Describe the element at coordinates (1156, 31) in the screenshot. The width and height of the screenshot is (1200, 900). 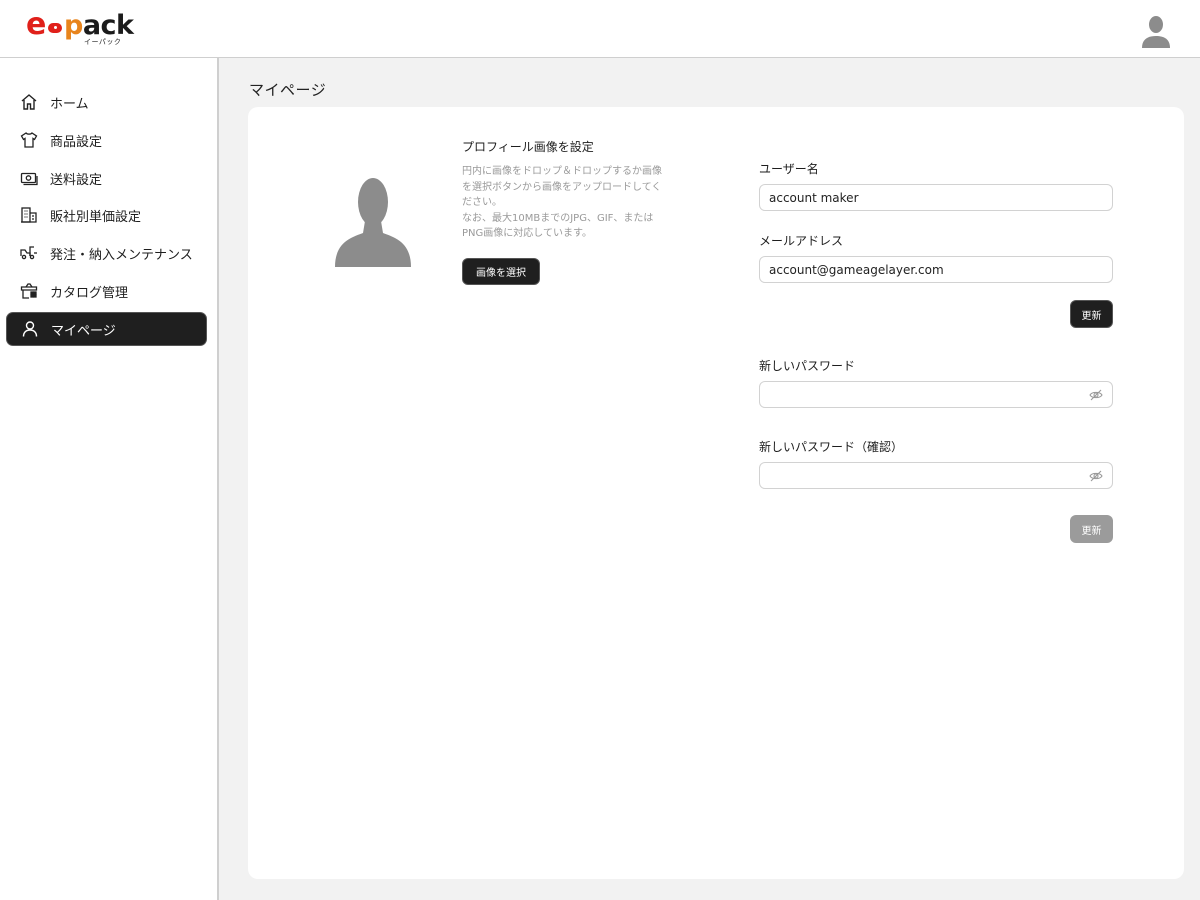
I see `user-avatar-icon` at that location.